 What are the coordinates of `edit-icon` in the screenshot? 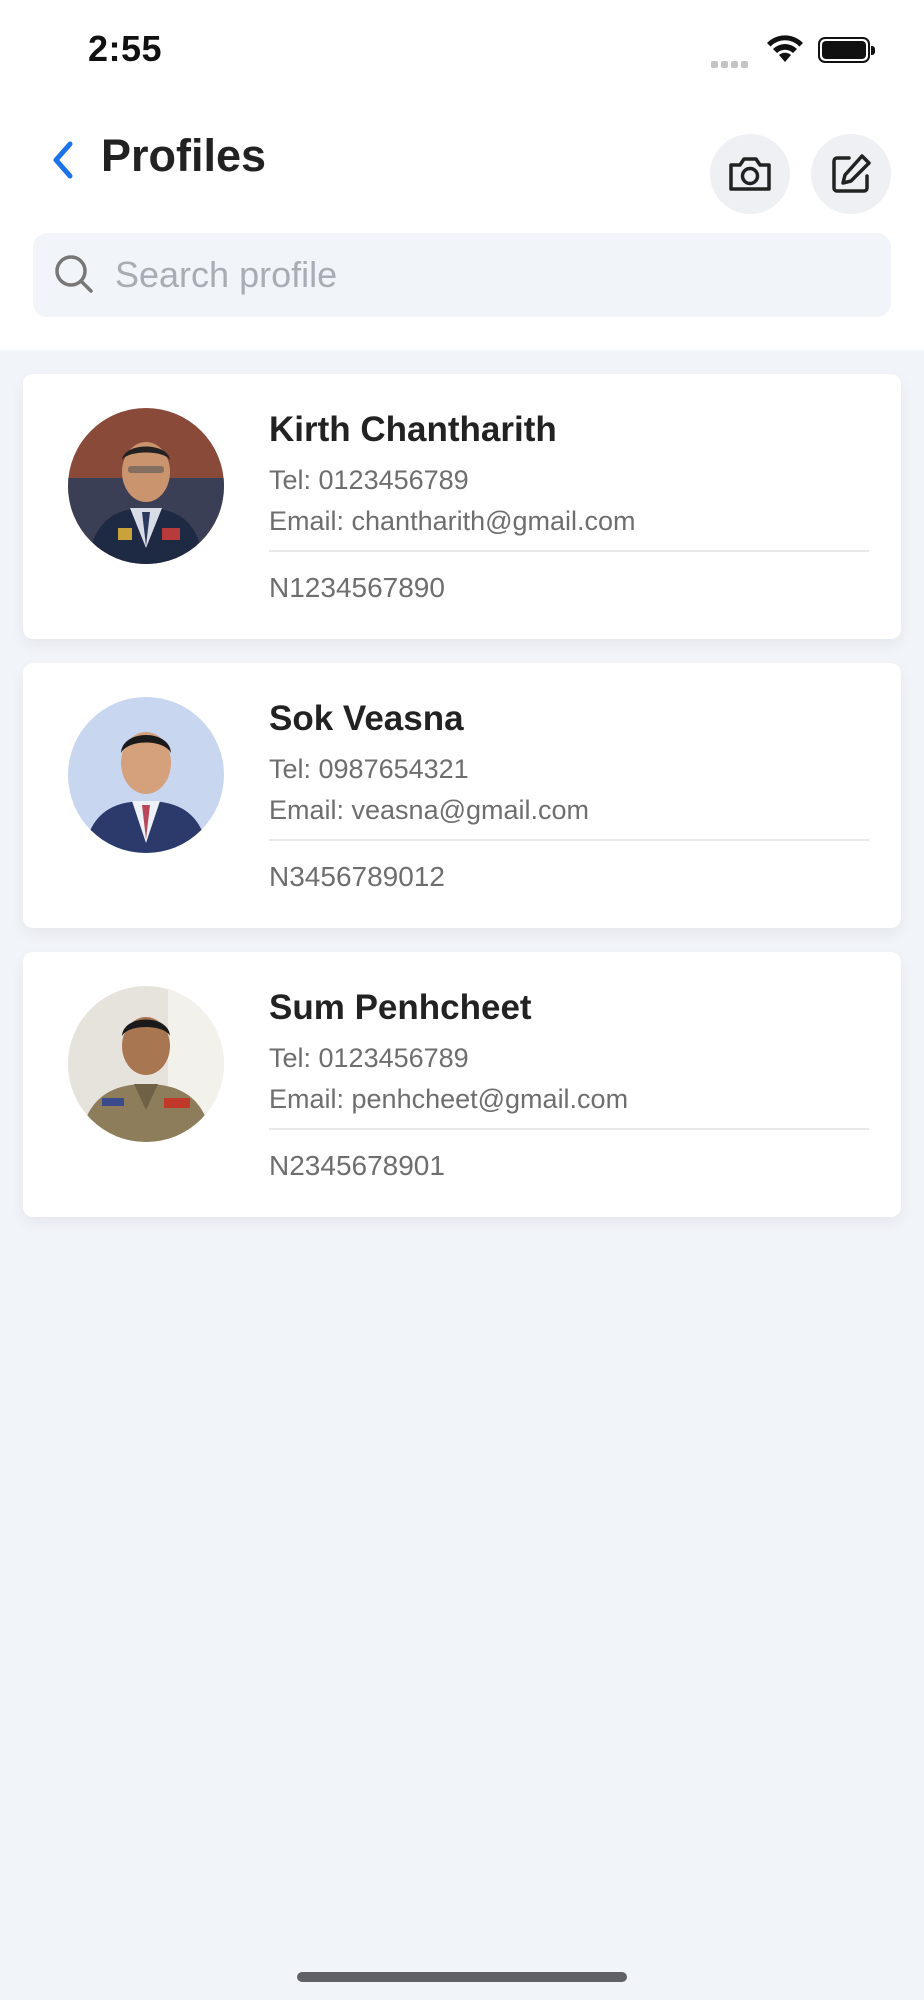 It's located at (851, 173).